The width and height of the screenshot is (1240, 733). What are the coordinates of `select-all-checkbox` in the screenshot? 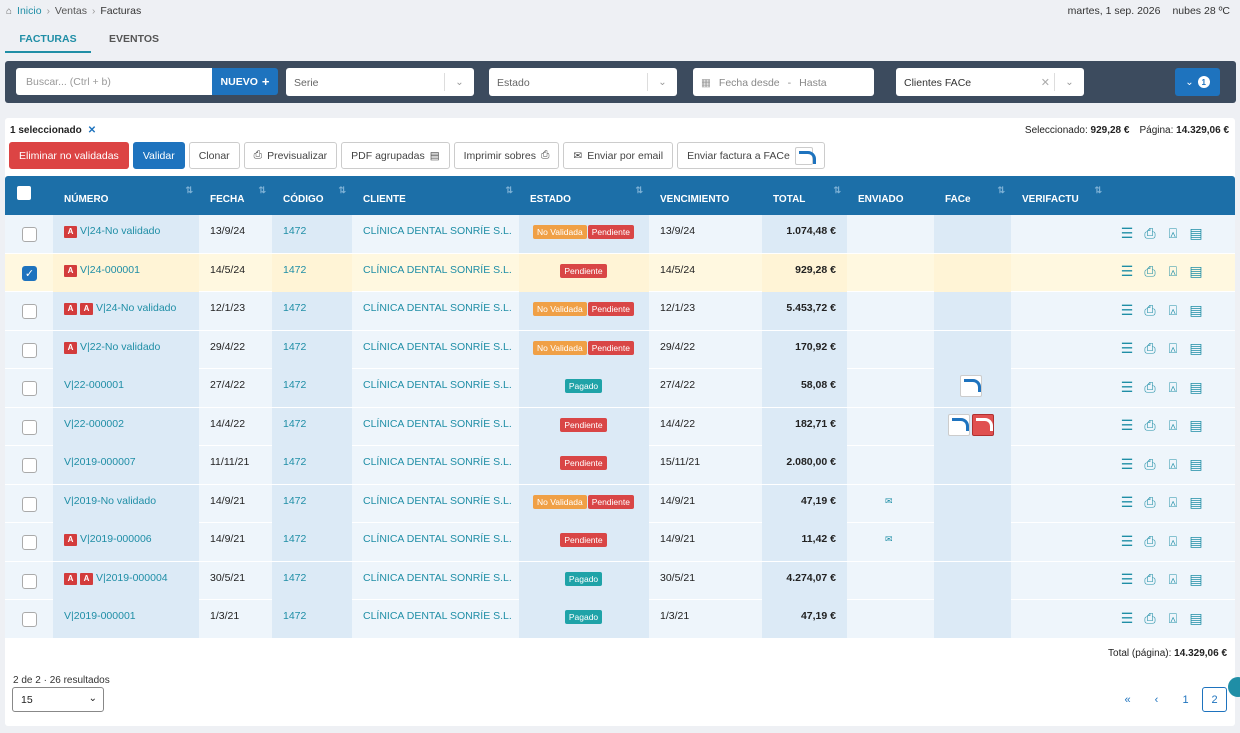 It's located at (24, 193).